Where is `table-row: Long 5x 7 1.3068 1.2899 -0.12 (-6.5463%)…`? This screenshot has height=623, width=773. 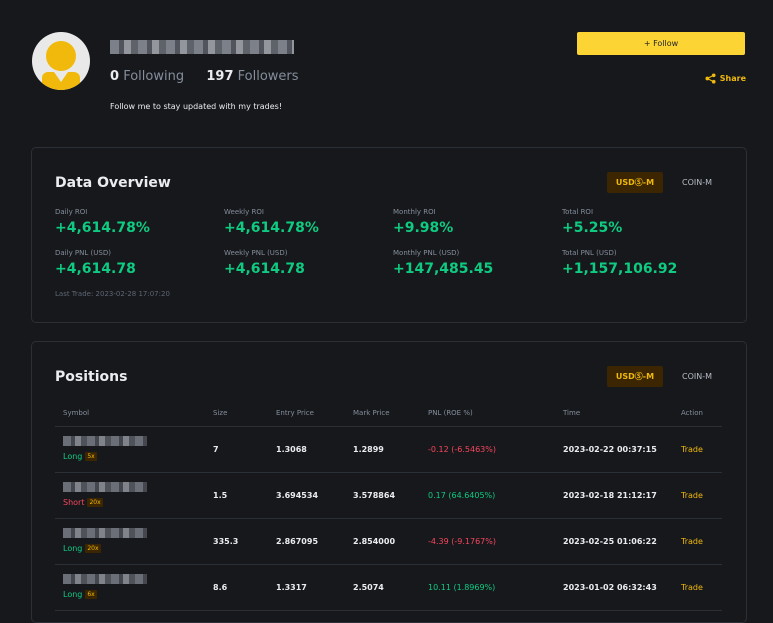 table-row: Long 5x 7 1.3068 1.2899 -0.12 (-6.5463%)… is located at coordinates (388, 450).